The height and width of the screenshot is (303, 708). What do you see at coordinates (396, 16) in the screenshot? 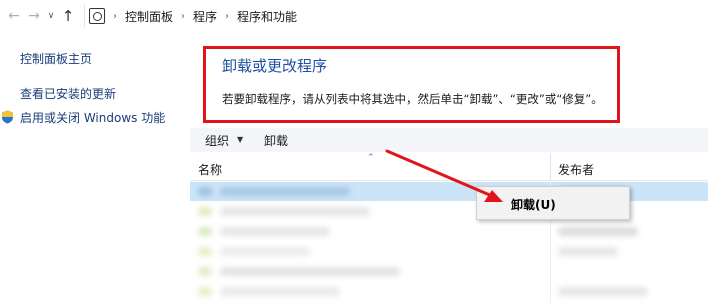
I see `breadcrumb: › 控制面板 › 程序 › 程序和功能` at bounding box center [396, 16].